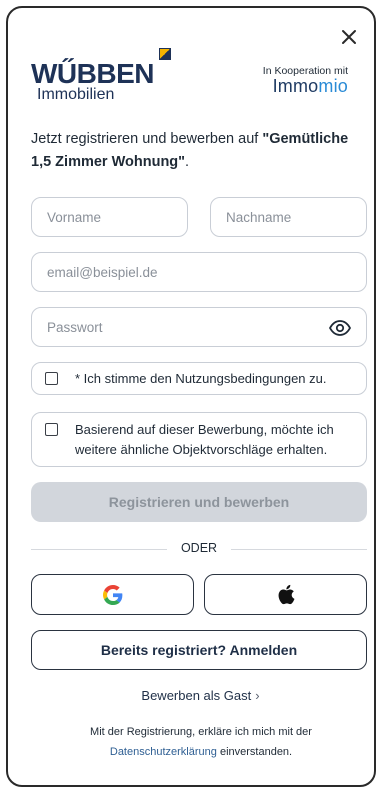 This screenshot has height=794, width=385. What do you see at coordinates (51, 378) in the screenshot?
I see `terms-checkbox` at bounding box center [51, 378].